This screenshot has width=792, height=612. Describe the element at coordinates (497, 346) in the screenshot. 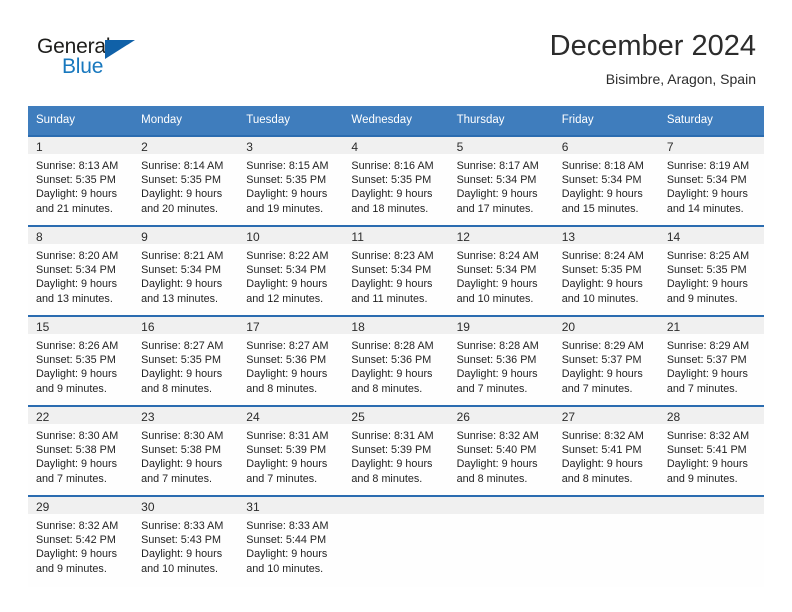

I see `sunrise-text: Sunrise: 8:28 AM` at that location.